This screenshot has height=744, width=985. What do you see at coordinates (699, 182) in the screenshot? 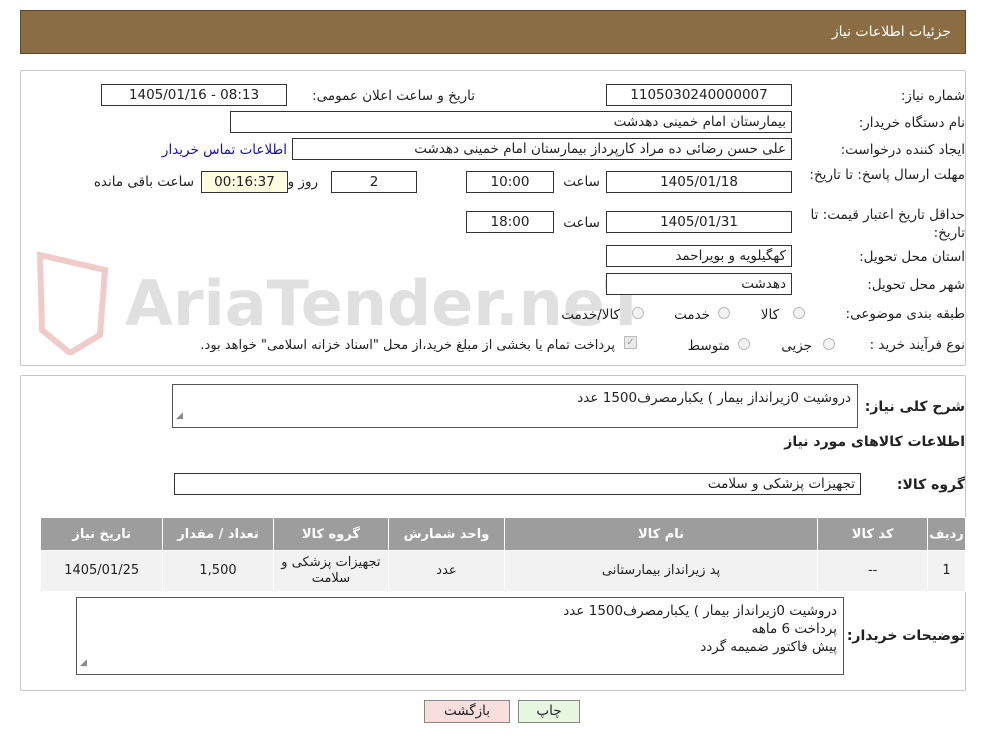
I see `deadline-date-field: 1405/01/18` at bounding box center [699, 182].